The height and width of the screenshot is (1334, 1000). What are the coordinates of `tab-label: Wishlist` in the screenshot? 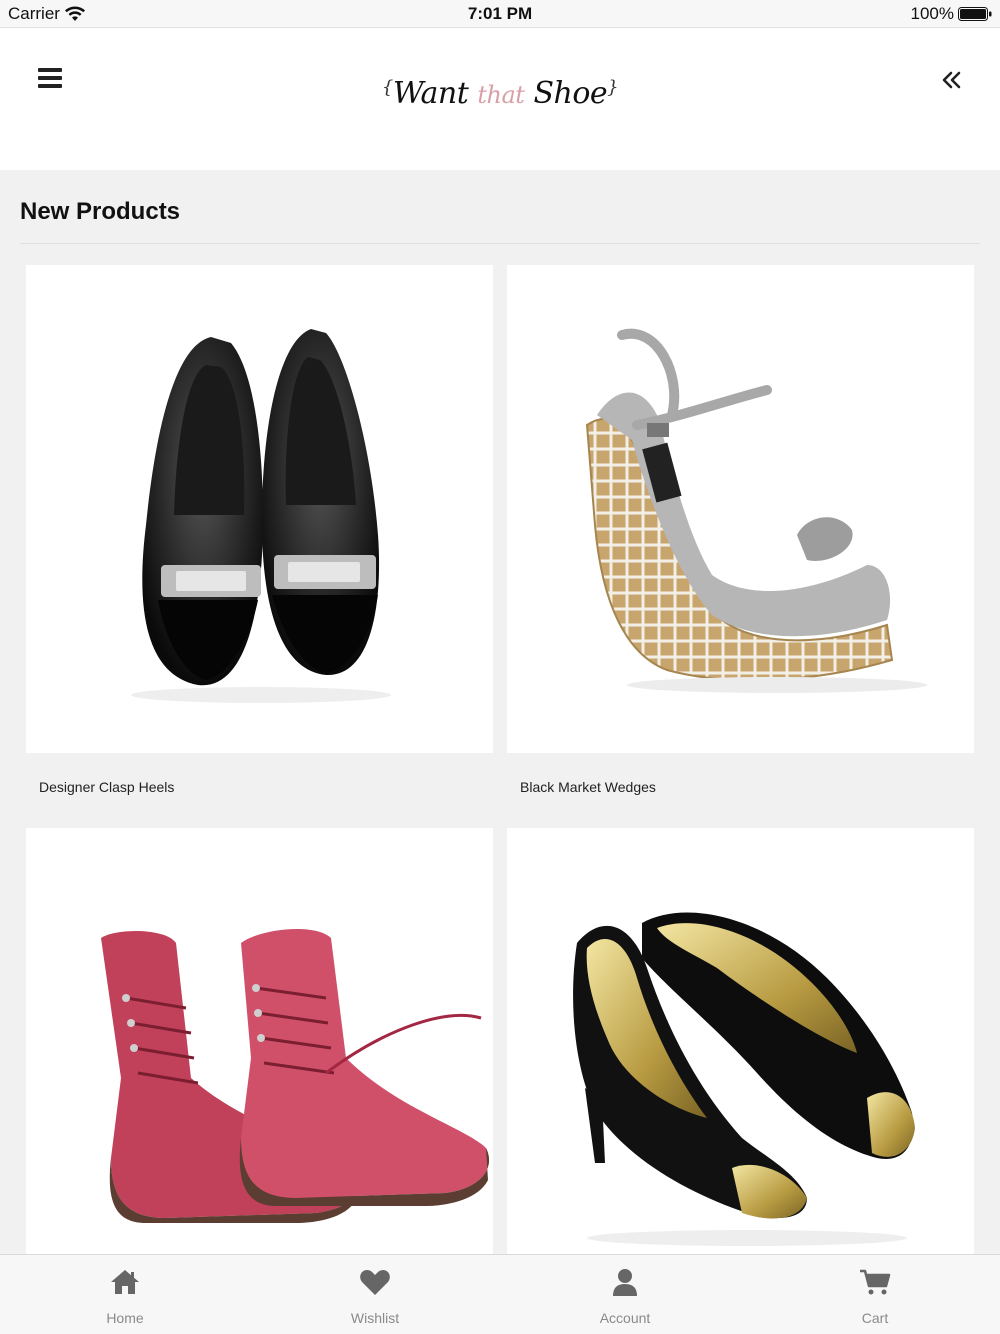 It's located at (375, 1318).